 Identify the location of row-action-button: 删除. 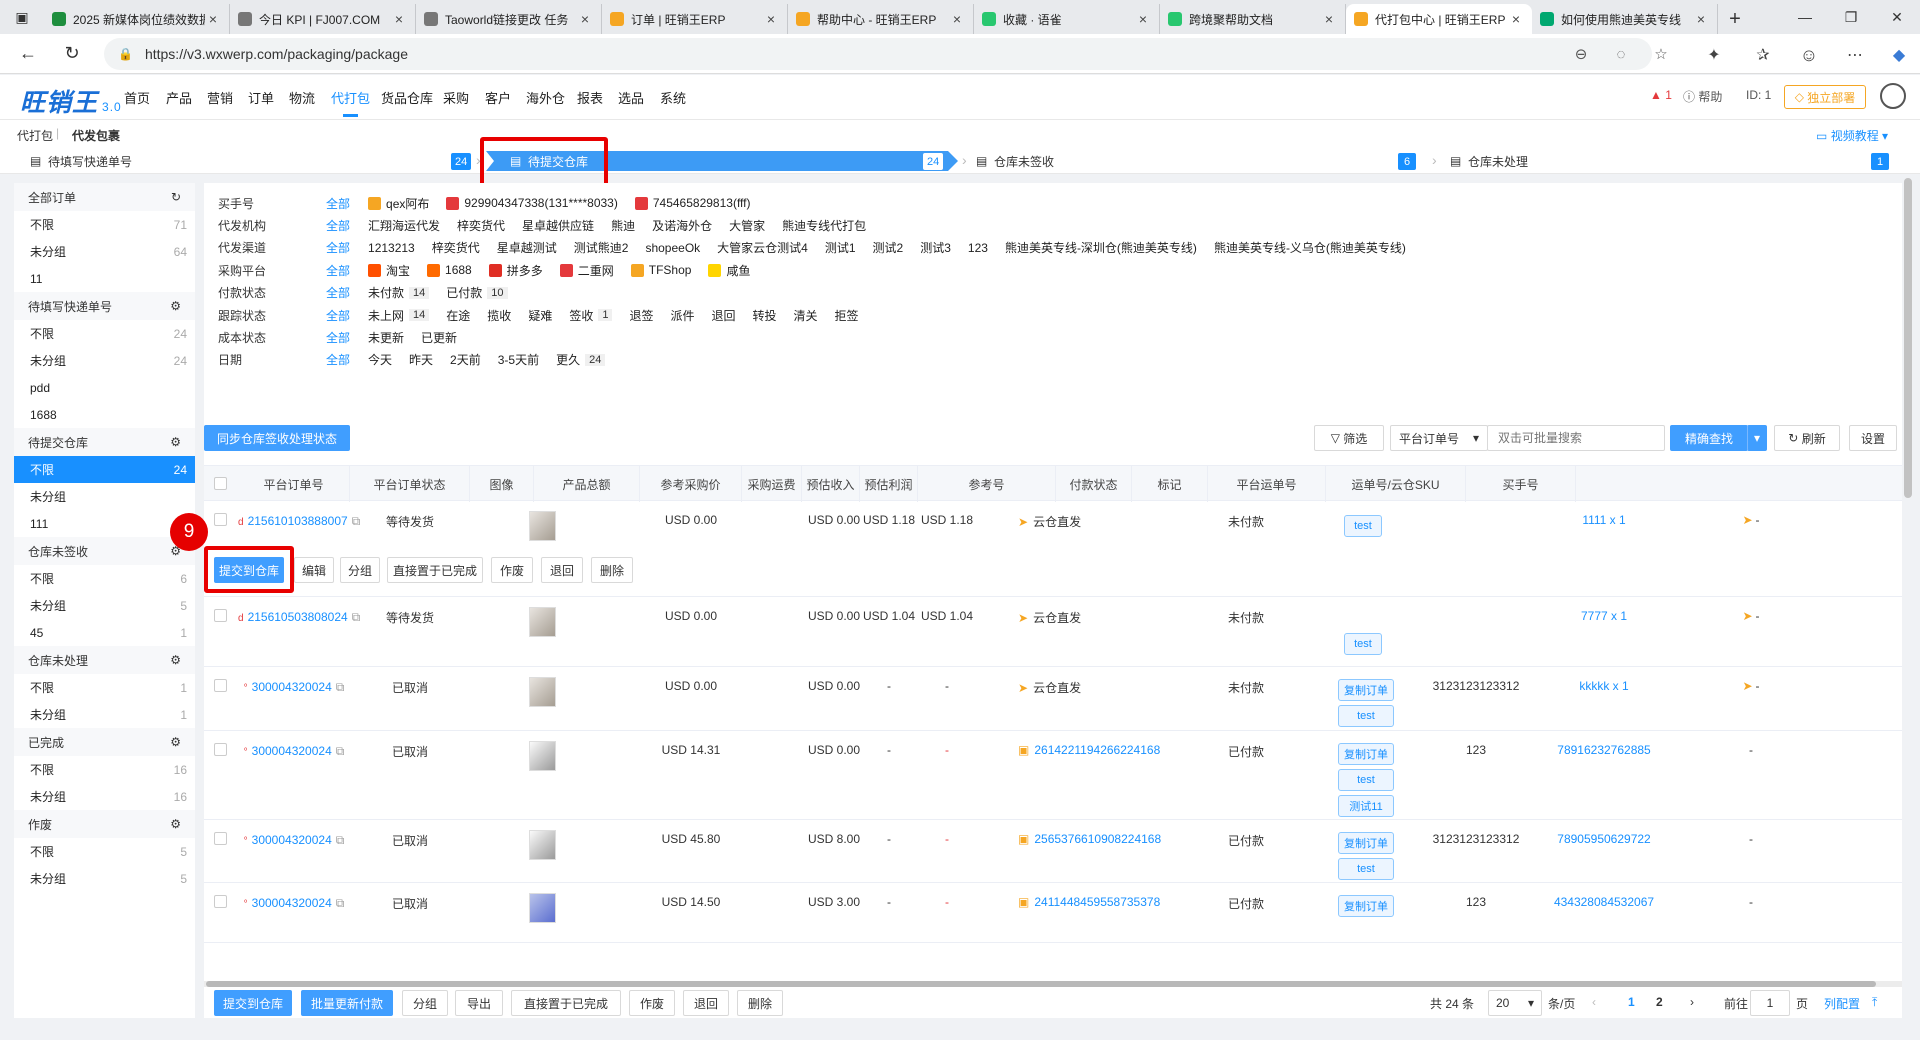
(612, 570).